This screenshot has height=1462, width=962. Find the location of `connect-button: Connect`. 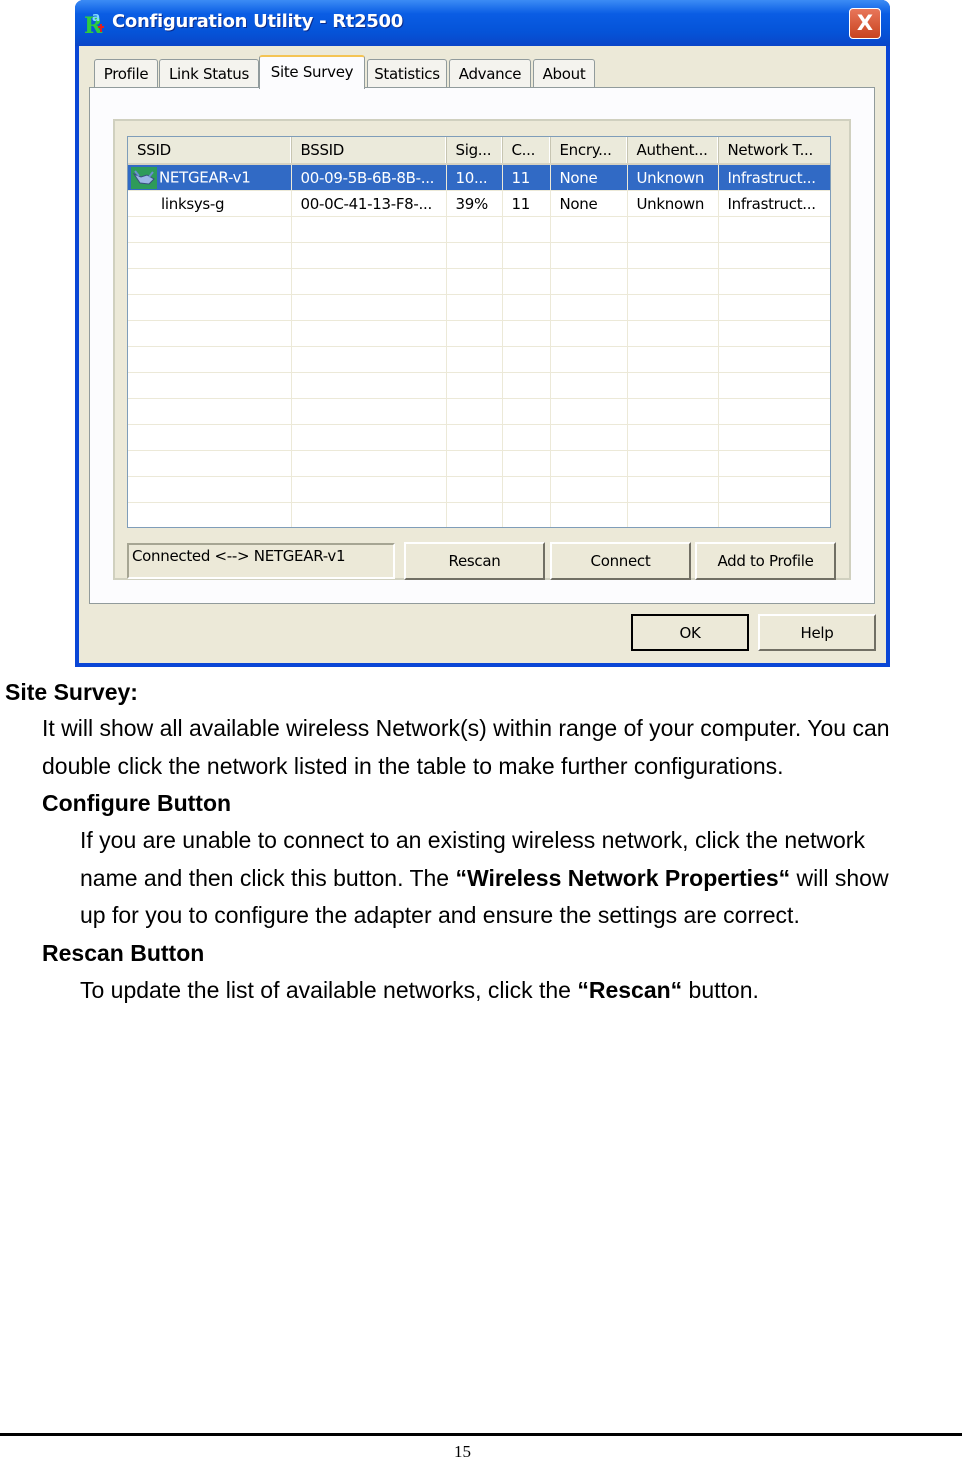

connect-button: Connect is located at coordinates (620, 561).